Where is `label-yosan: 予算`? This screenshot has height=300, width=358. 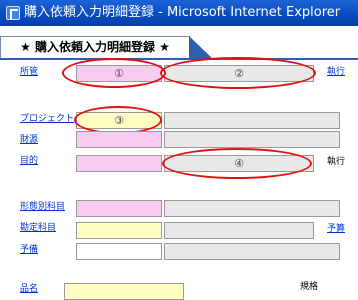 label-yosan: 予算 is located at coordinates (336, 227).